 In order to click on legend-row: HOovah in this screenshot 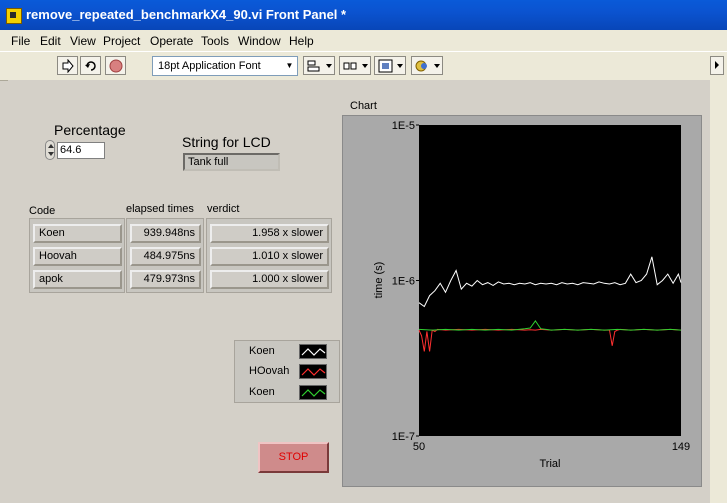, I will do `click(288, 372)`.